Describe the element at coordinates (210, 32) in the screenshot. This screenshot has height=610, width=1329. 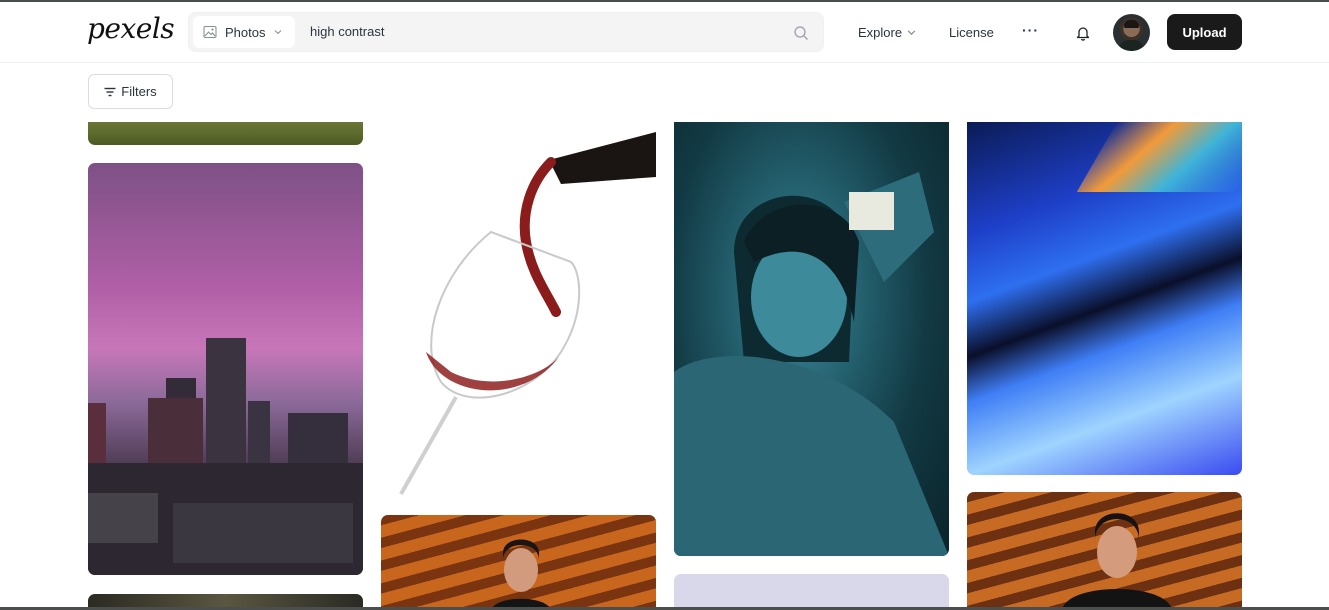
I see `image-icon` at that location.